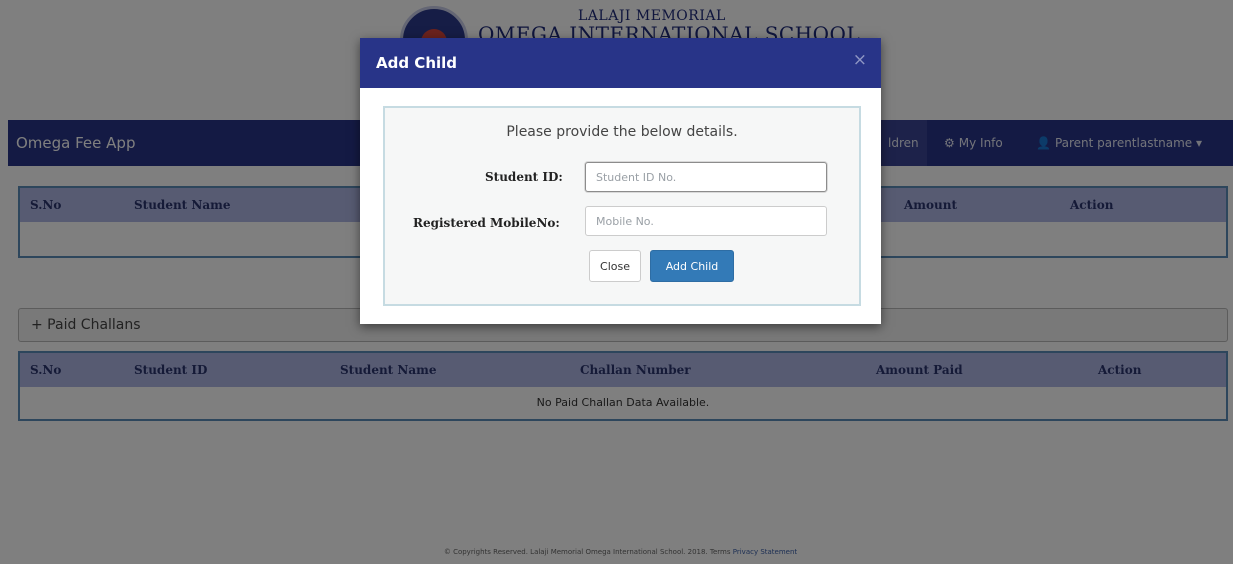 This screenshot has width=1233, height=564. Describe the element at coordinates (615, 266) in the screenshot. I see `close-button: Close` at that location.